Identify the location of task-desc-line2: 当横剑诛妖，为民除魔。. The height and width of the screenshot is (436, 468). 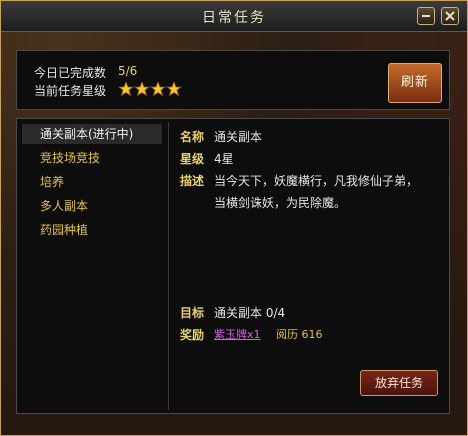
(280, 203).